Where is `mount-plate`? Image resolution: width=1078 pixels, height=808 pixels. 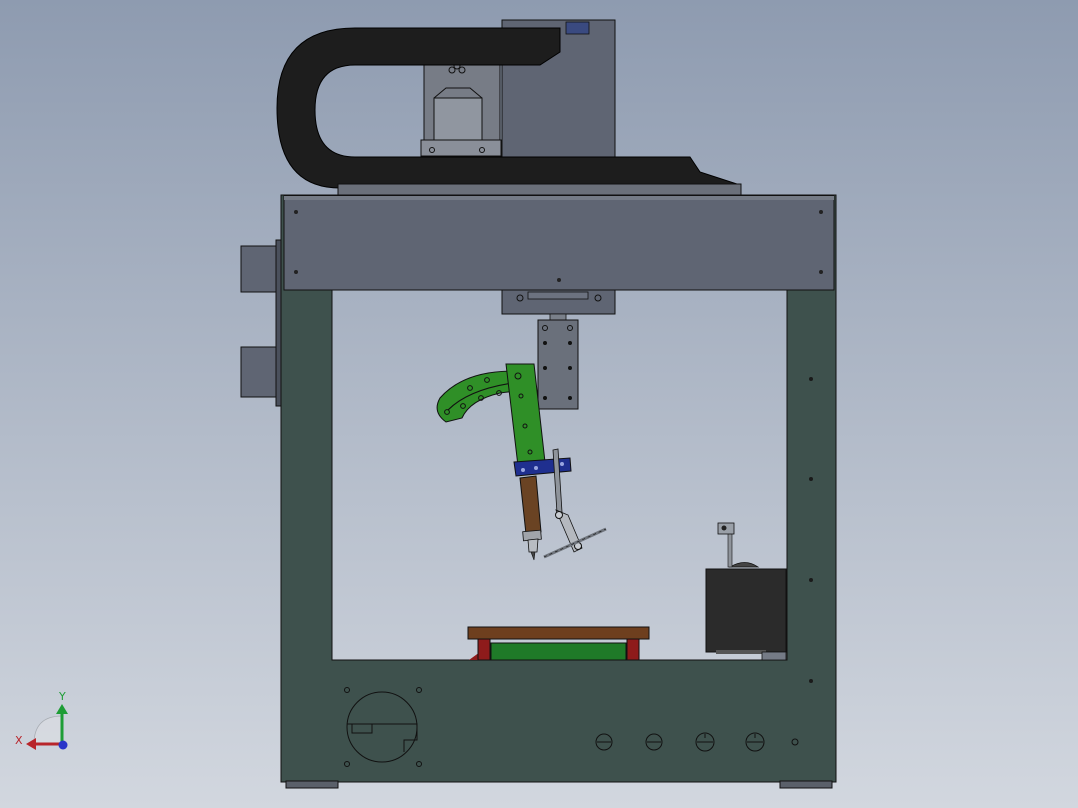
mount-plate is located at coordinates (558, 364).